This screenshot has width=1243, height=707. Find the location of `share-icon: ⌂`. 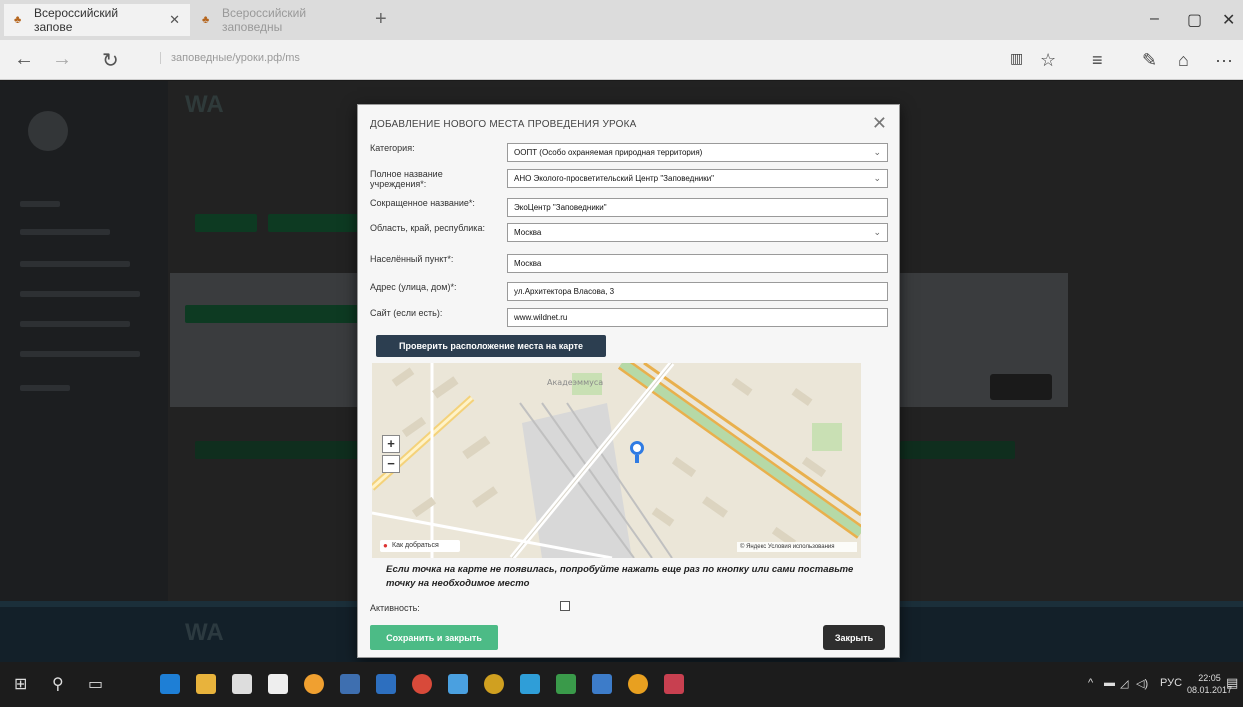

share-icon: ⌂ is located at coordinates (1183, 60).